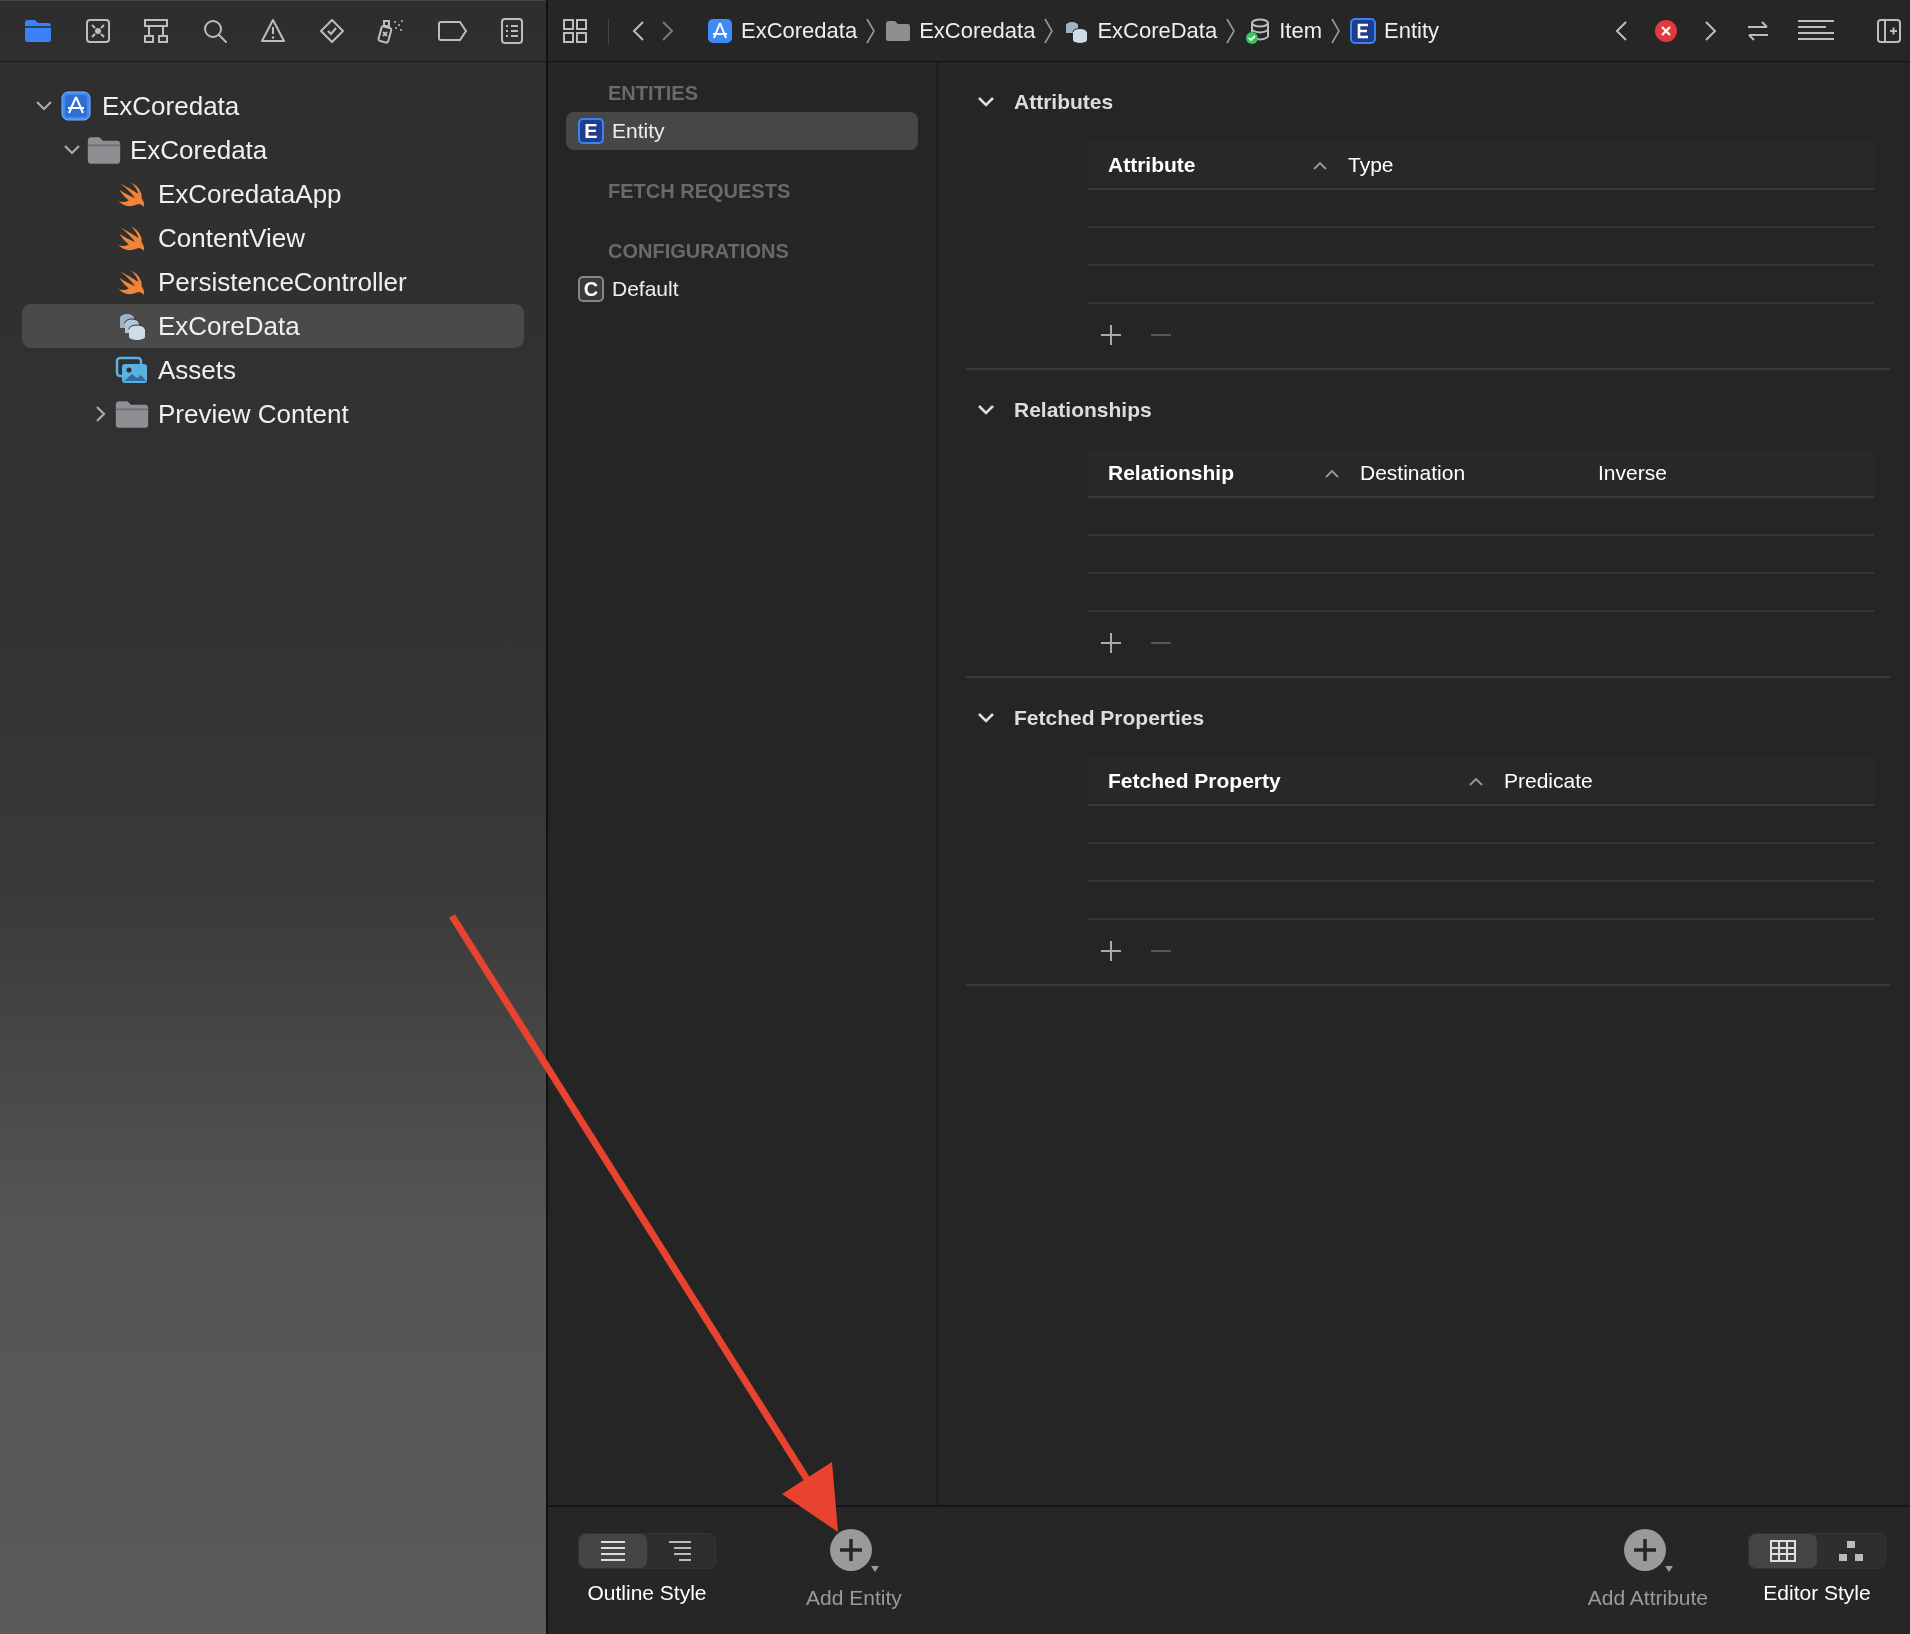  Describe the element at coordinates (197, 370) in the screenshot. I see `tree-item-label: Assets` at that location.